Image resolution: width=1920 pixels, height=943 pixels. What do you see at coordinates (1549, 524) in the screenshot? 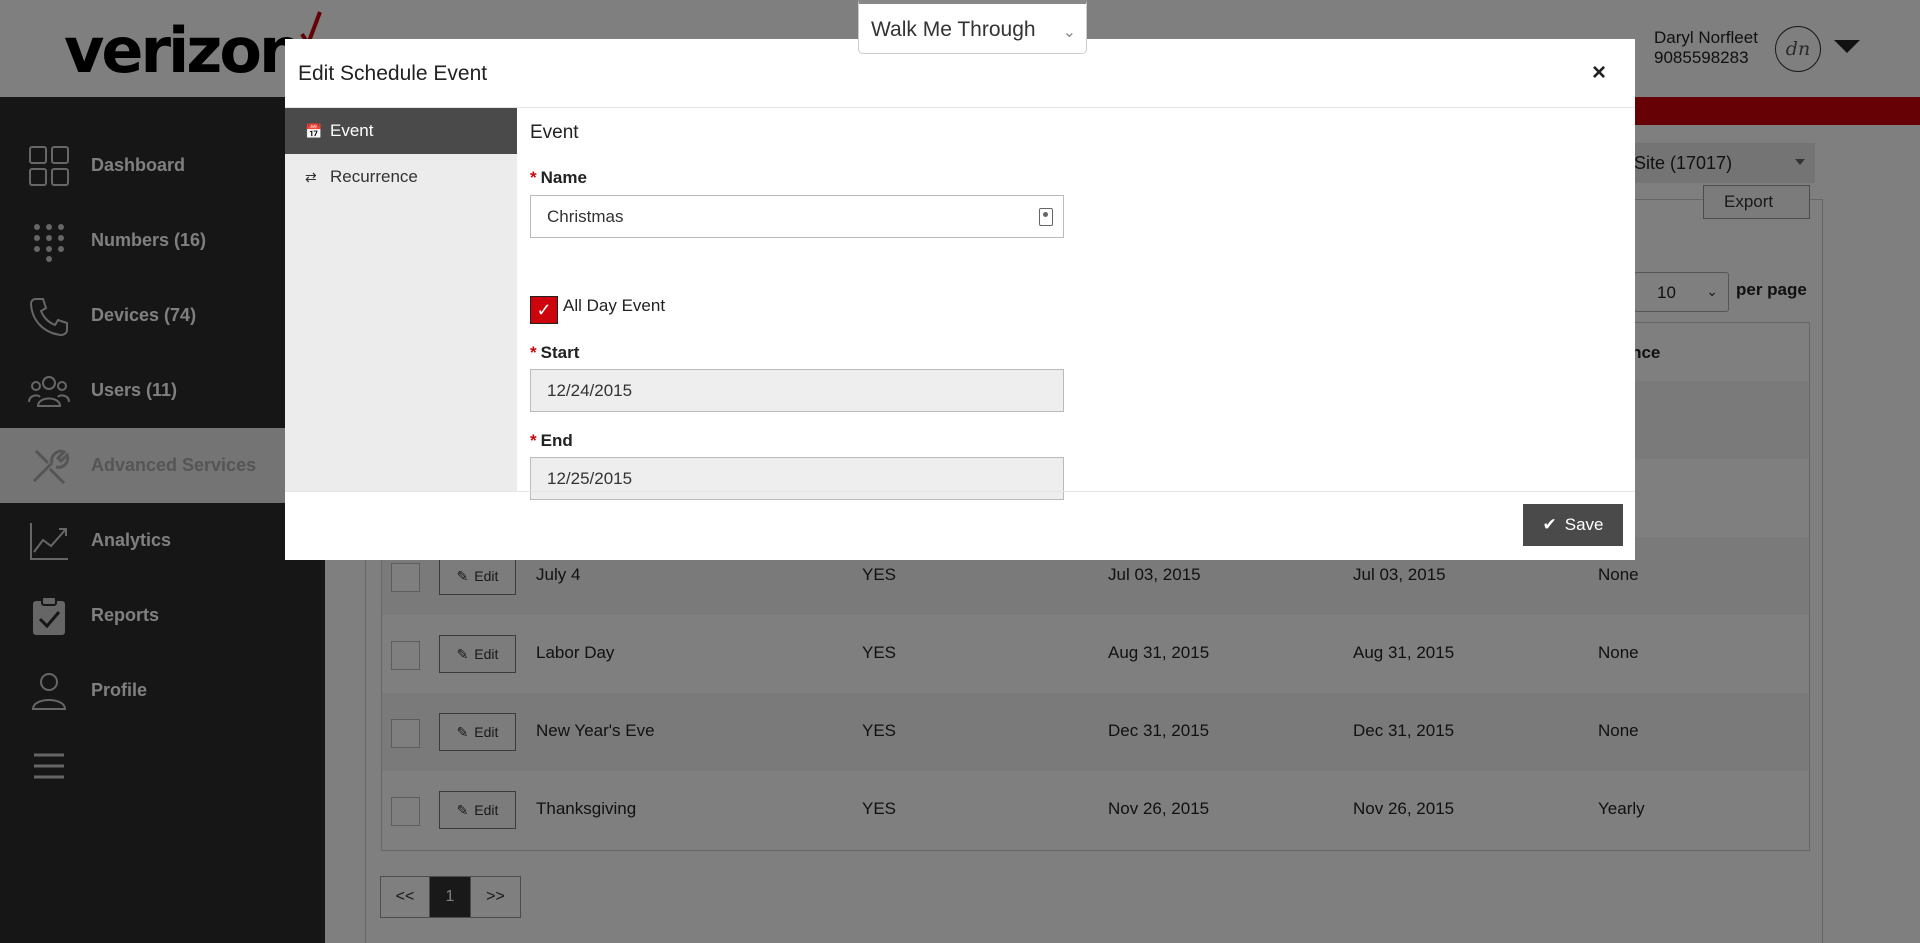
I see `checkmark-icon: ✔` at bounding box center [1549, 524].